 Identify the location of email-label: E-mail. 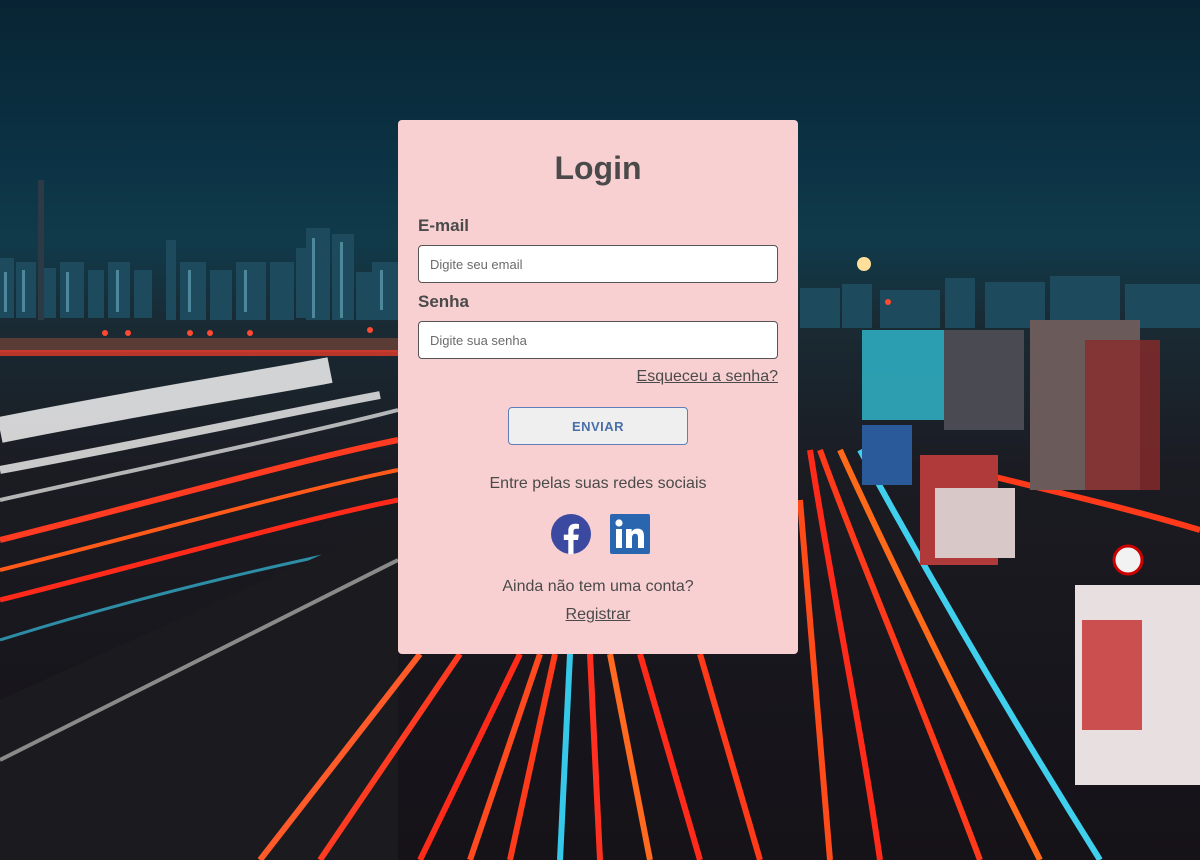
(444, 225).